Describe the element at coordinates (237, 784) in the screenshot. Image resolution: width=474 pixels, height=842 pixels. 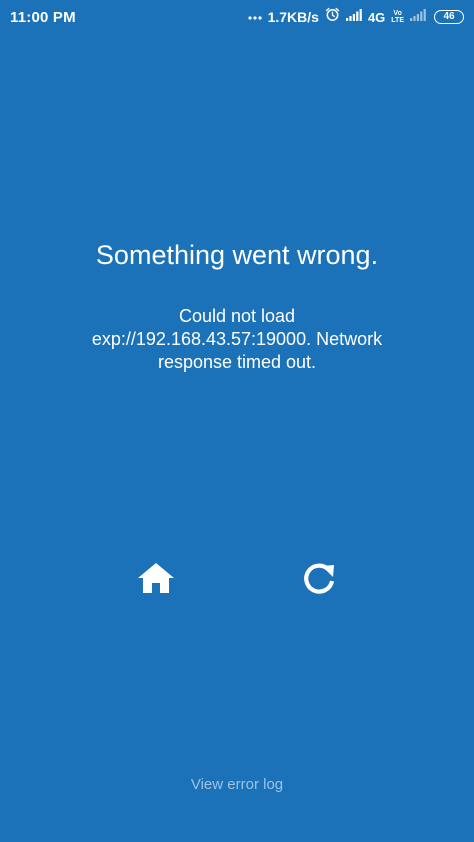
I see `view-error-log-link: View error log` at that location.